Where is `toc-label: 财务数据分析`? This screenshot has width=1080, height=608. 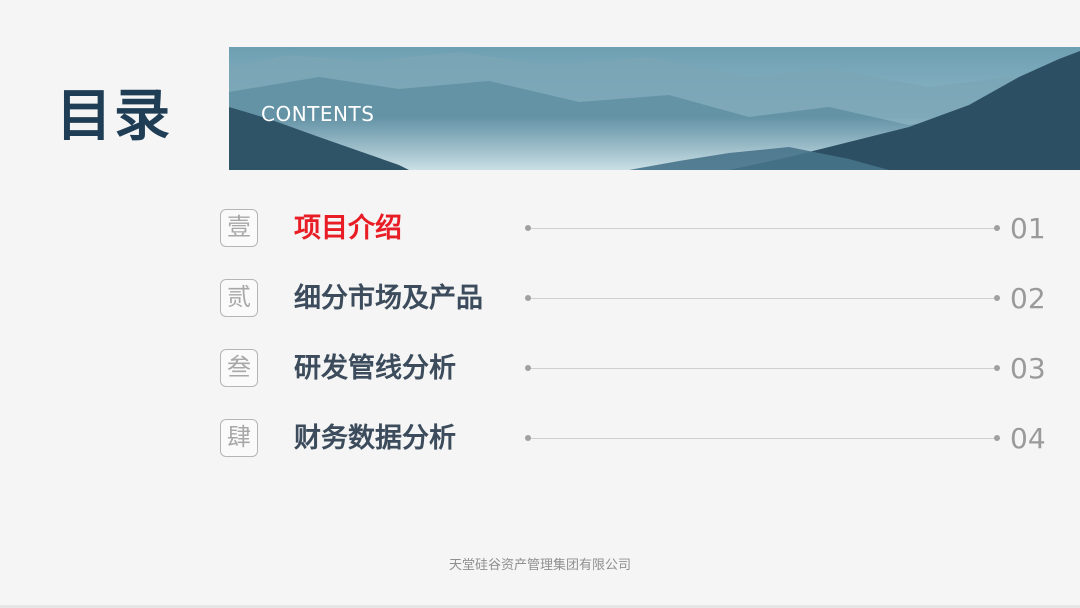
toc-label: 财务数据分析 is located at coordinates (375, 438).